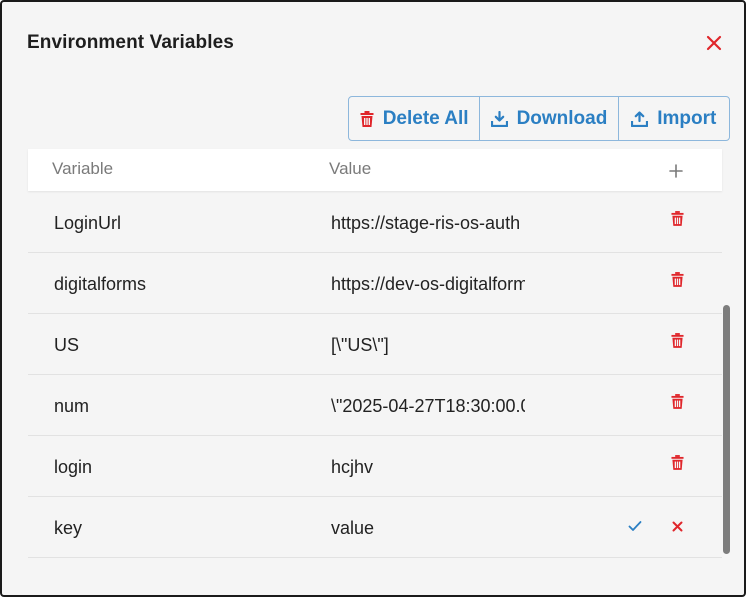 This screenshot has height=597, width=746. I want to click on import-button: Import, so click(674, 118).